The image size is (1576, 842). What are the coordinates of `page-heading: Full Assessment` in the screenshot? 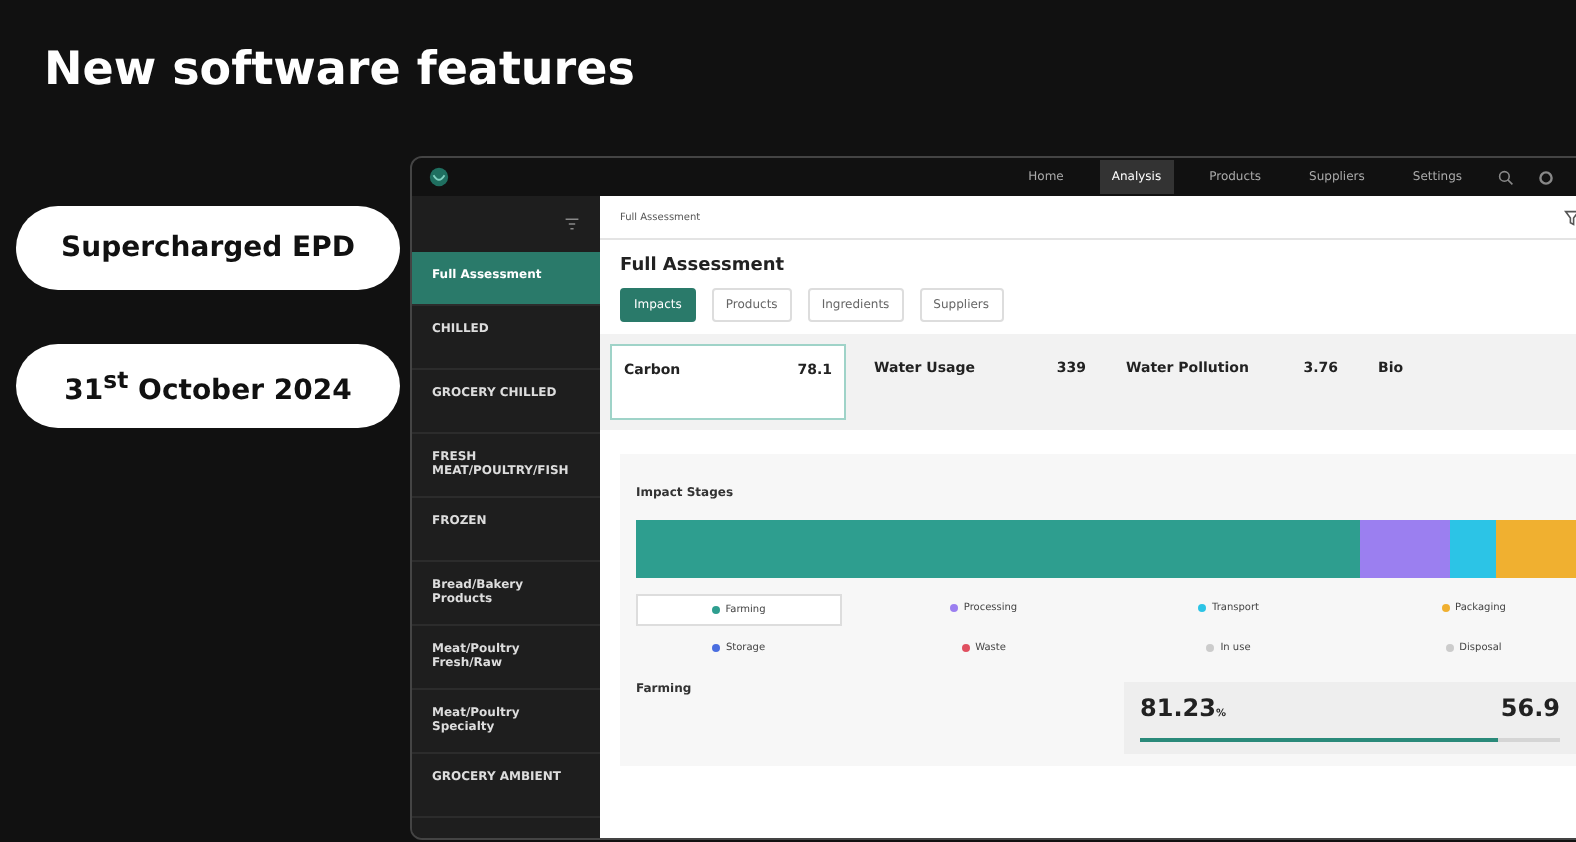 It's located at (703, 266).